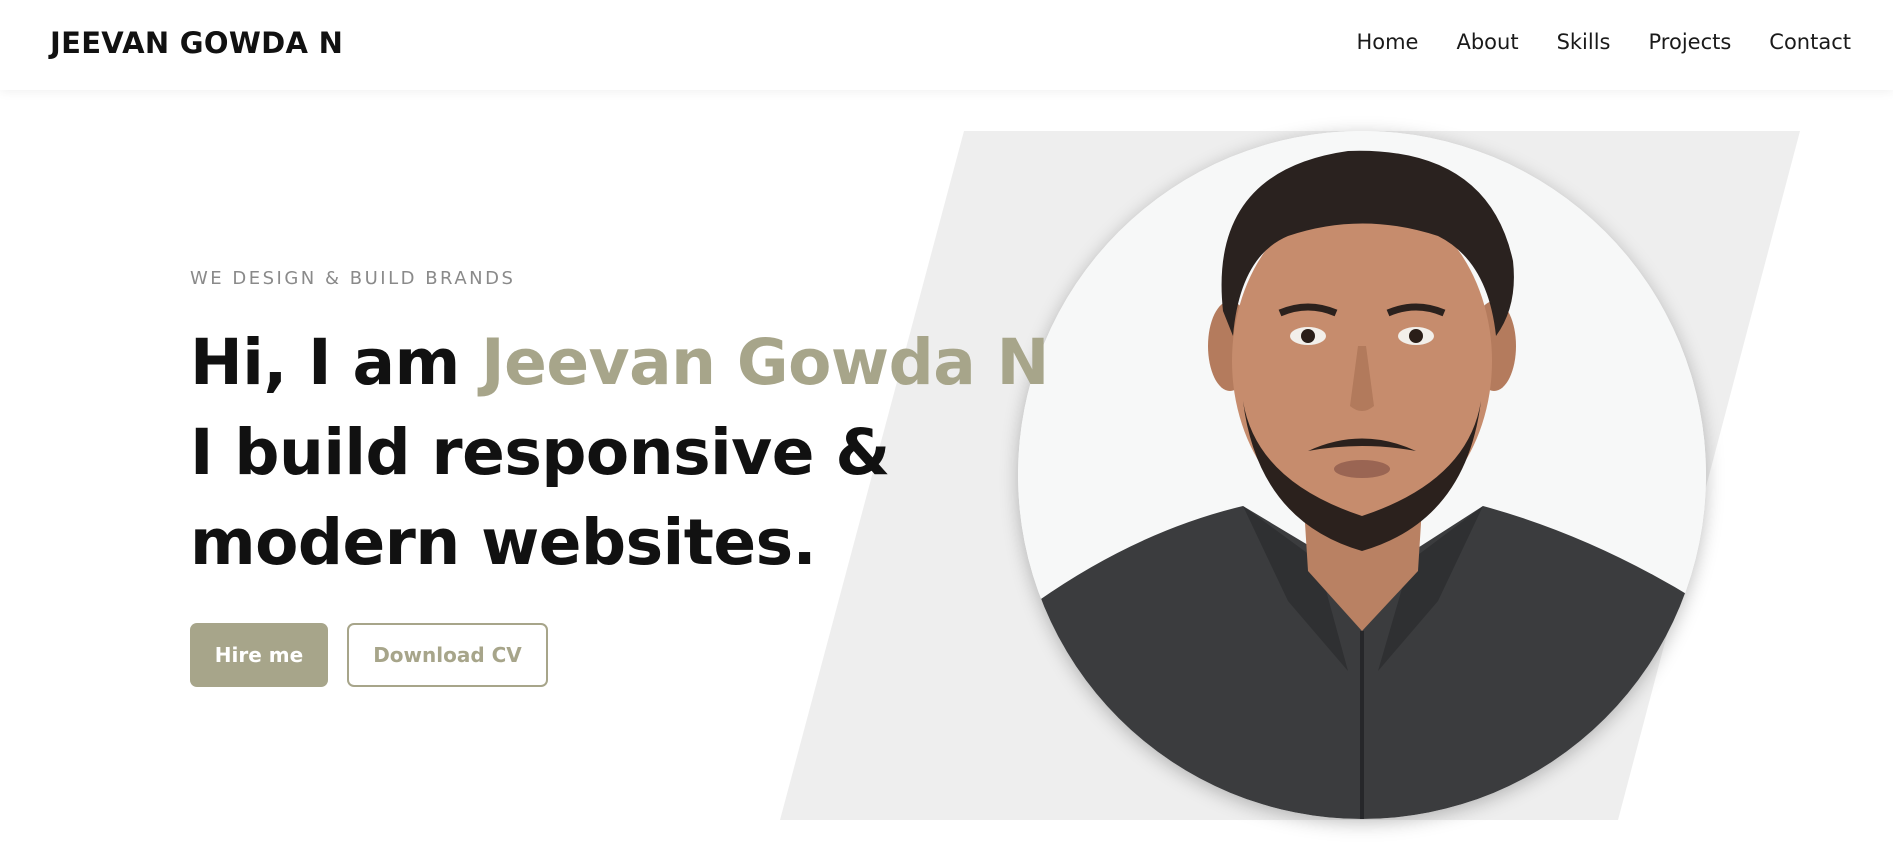 This screenshot has width=1893, height=862. What do you see at coordinates (765, 362) in the screenshot?
I see `hero-name: Jeevan Gowda N` at bounding box center [765, 362].